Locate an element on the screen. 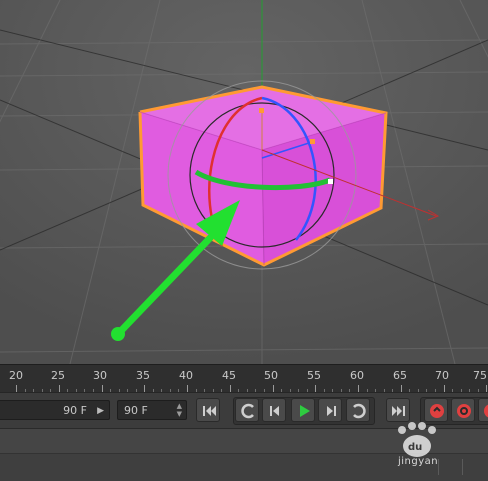  autokey-button is located at coordinates (463, 410).